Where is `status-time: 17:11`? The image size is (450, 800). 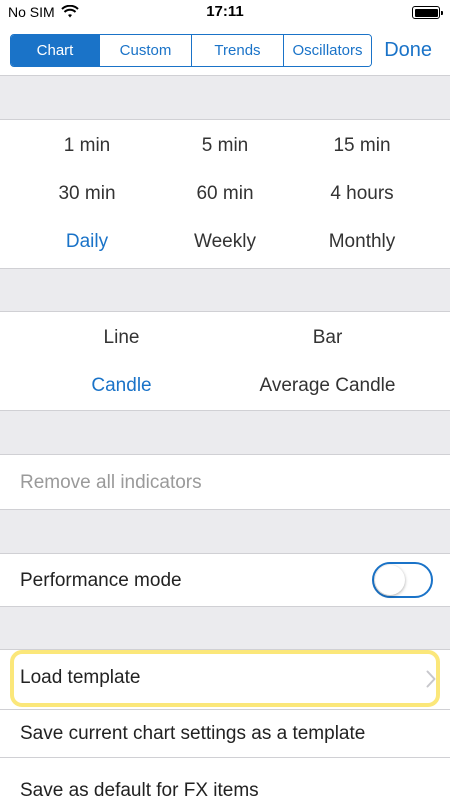
status-time: 17:11 is located at coordinates (225, 11).